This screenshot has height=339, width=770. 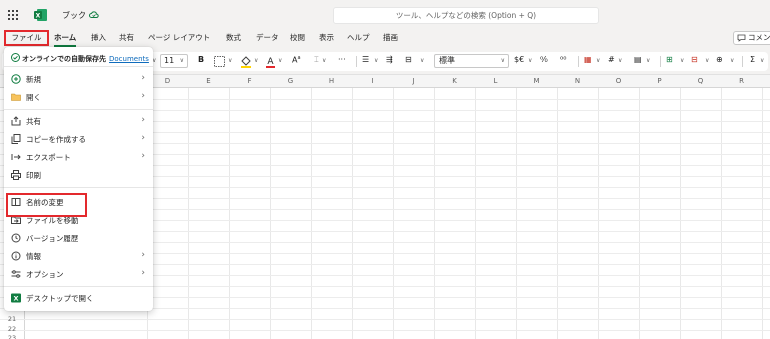 I want to click on more-options-icon: ···, so click(x=342, y=59).